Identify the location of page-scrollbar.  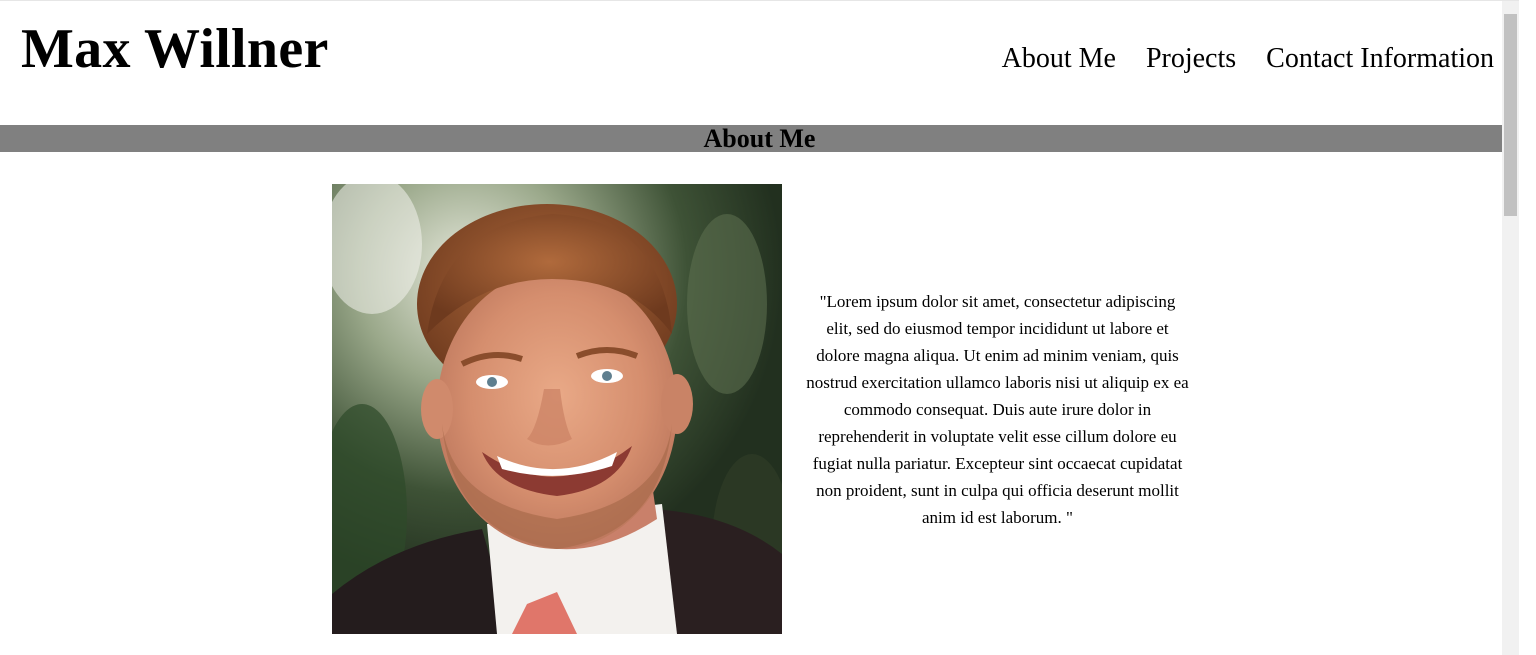
(1510, 328).